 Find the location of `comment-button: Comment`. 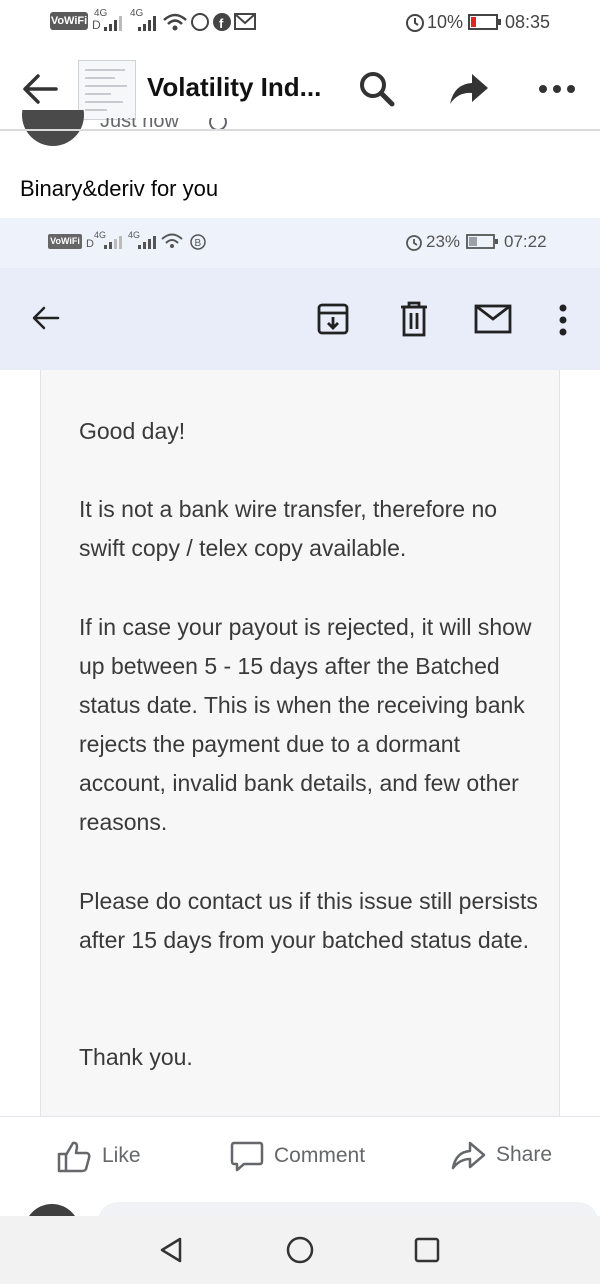

comment-button: Comment is located at coordinates (297, 1156).